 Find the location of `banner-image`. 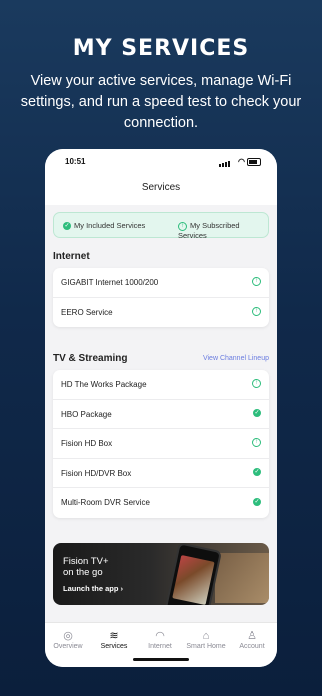

banner-image is located at coordinates (242, 578).